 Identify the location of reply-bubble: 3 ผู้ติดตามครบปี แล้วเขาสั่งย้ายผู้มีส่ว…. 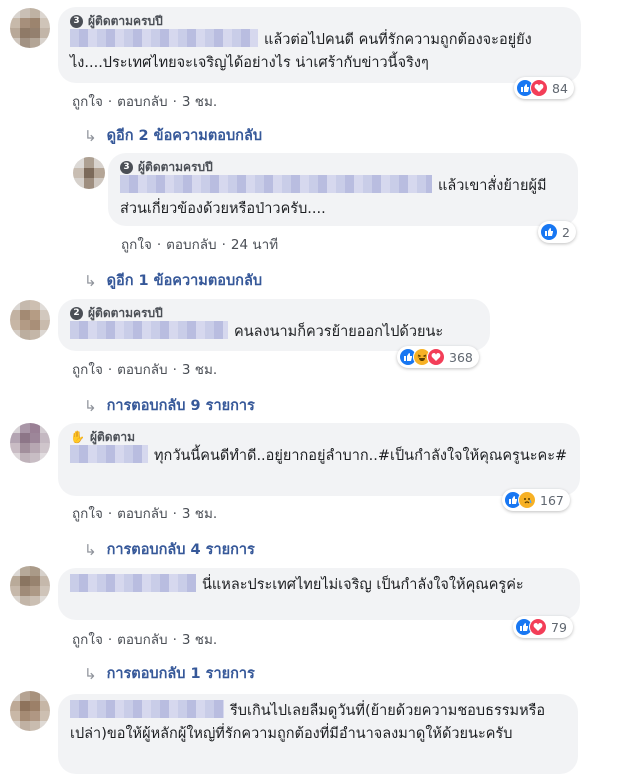
(343, 189).